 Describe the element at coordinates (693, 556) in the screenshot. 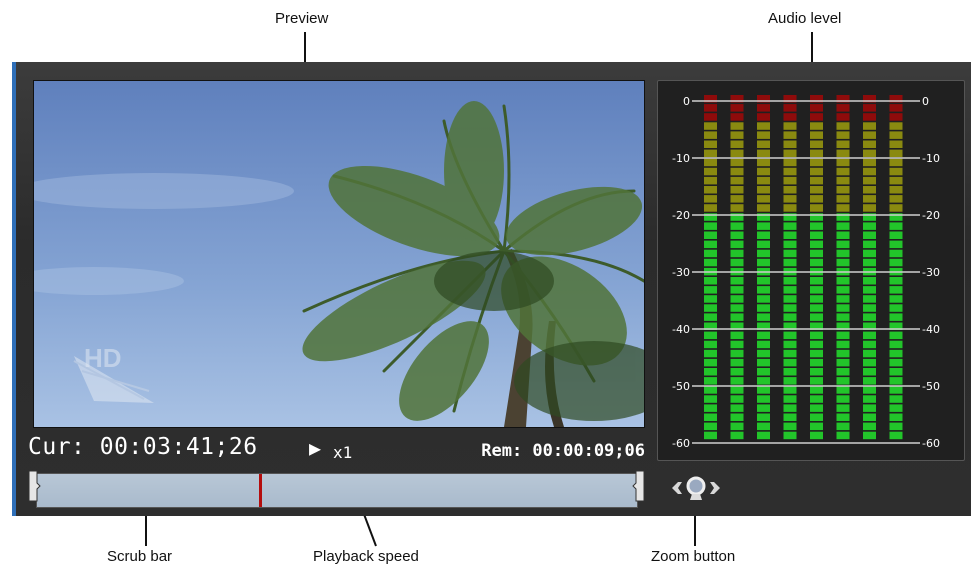

I see `callout-zoom-button-label: Zoom button` at that location.